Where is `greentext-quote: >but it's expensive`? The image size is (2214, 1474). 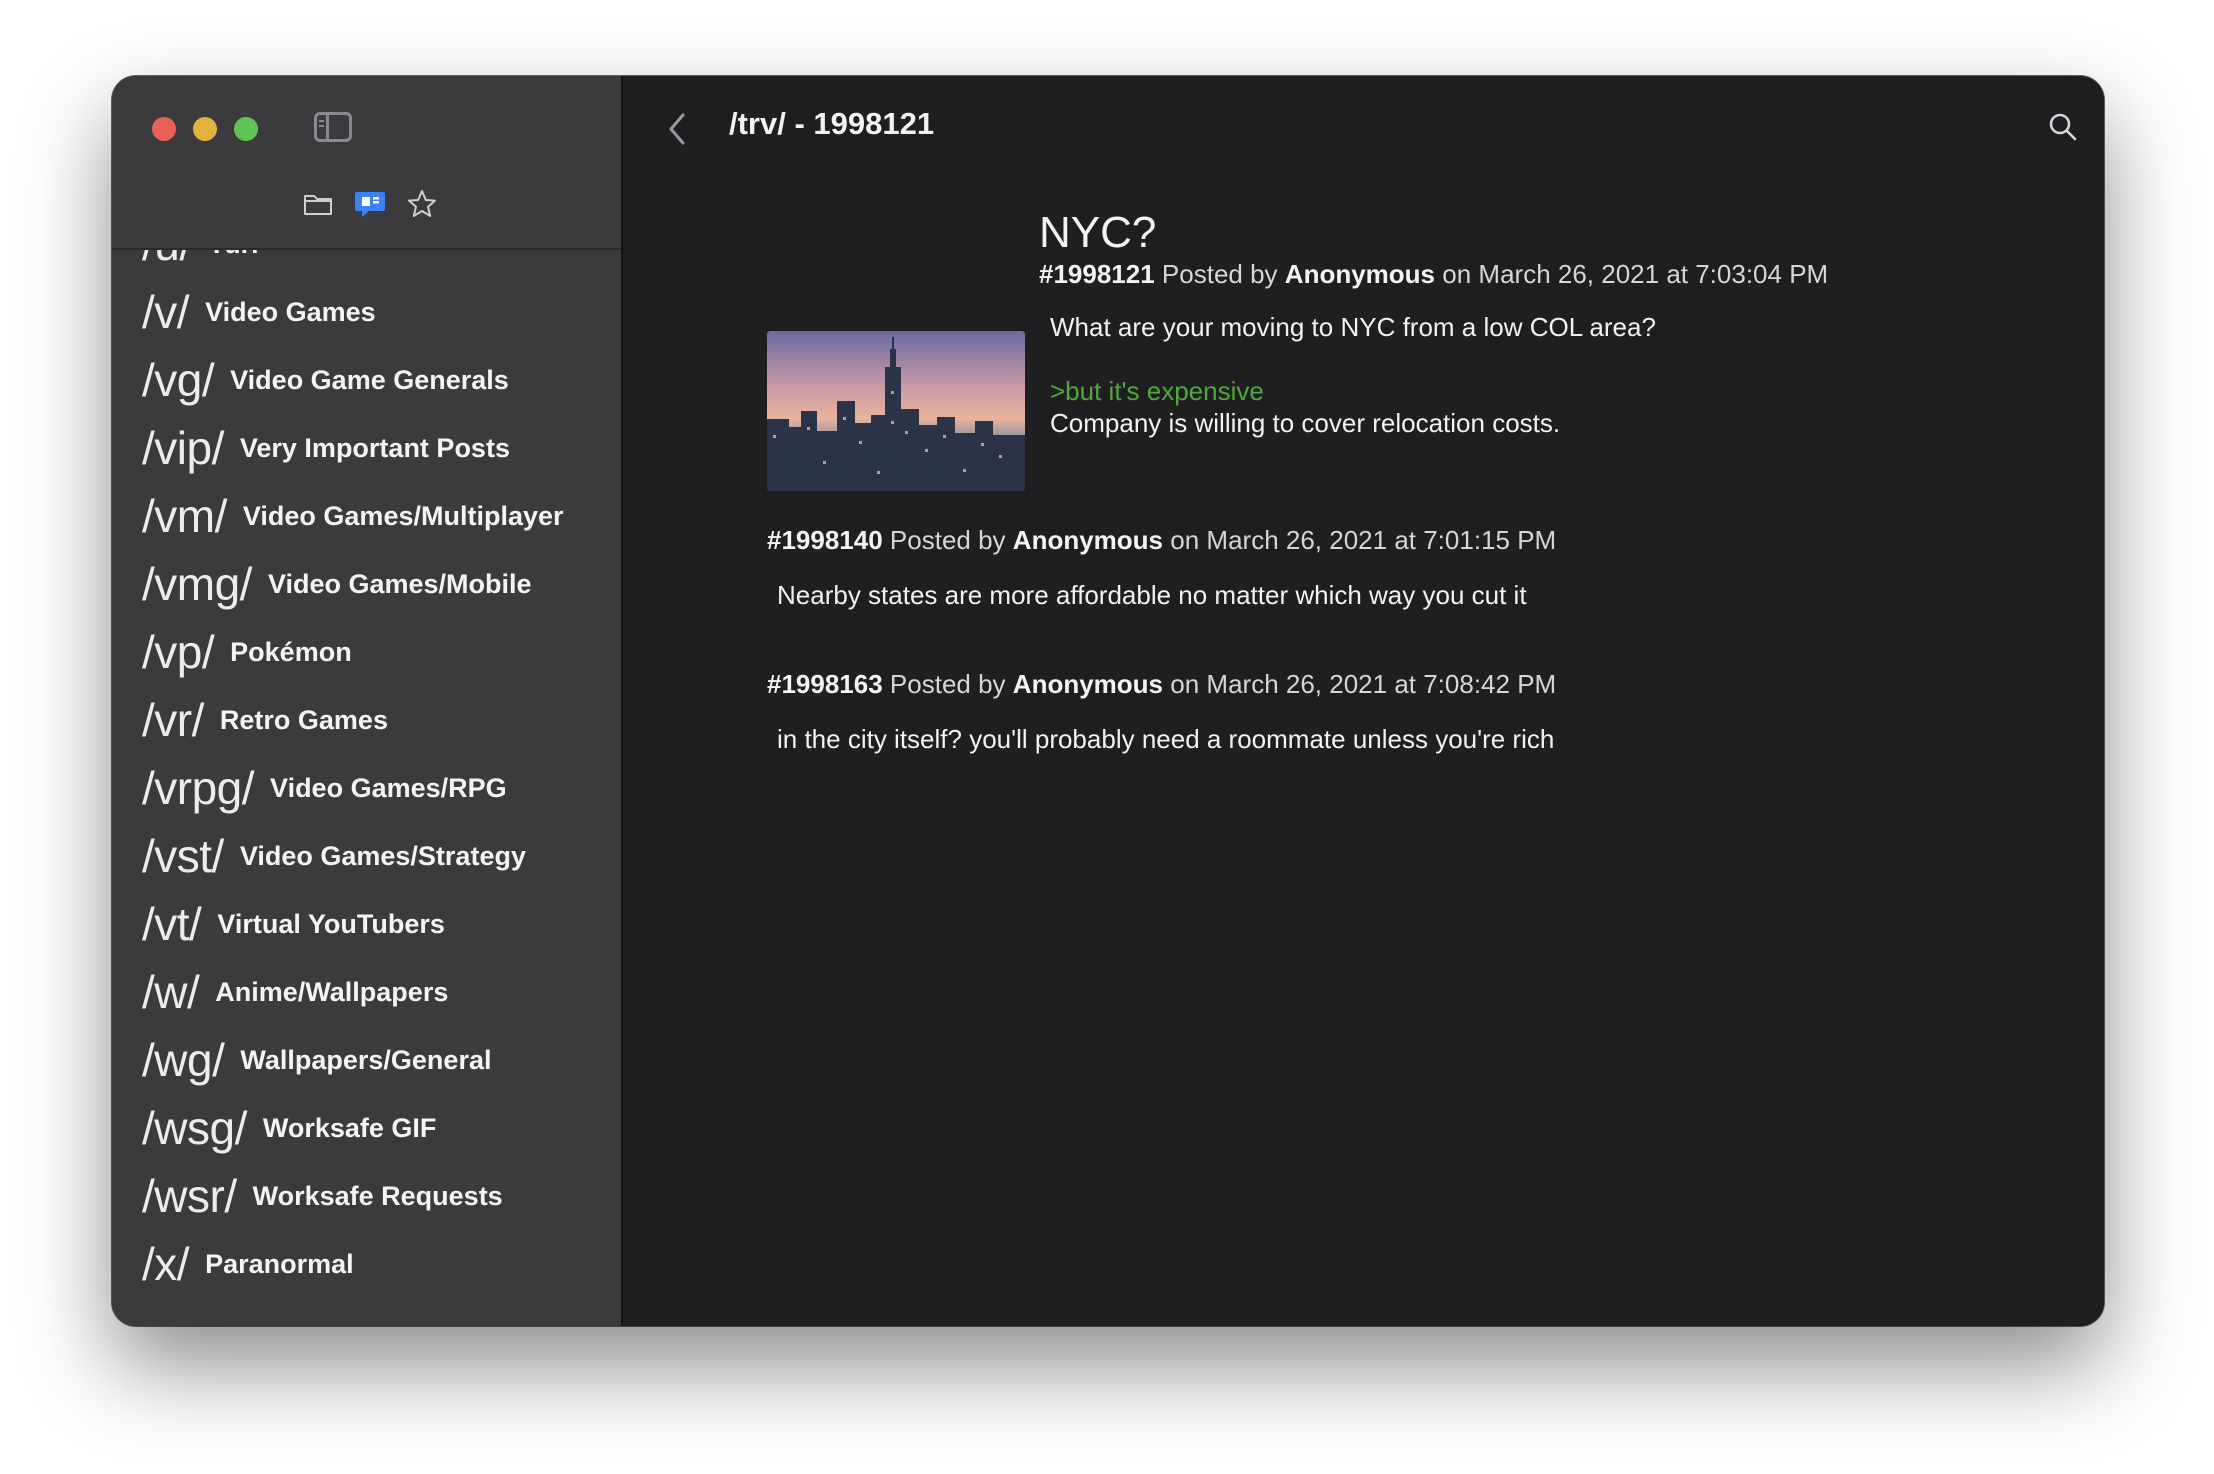 greentext-quote: >but it's expensive is located at coordinates (1157, 391).